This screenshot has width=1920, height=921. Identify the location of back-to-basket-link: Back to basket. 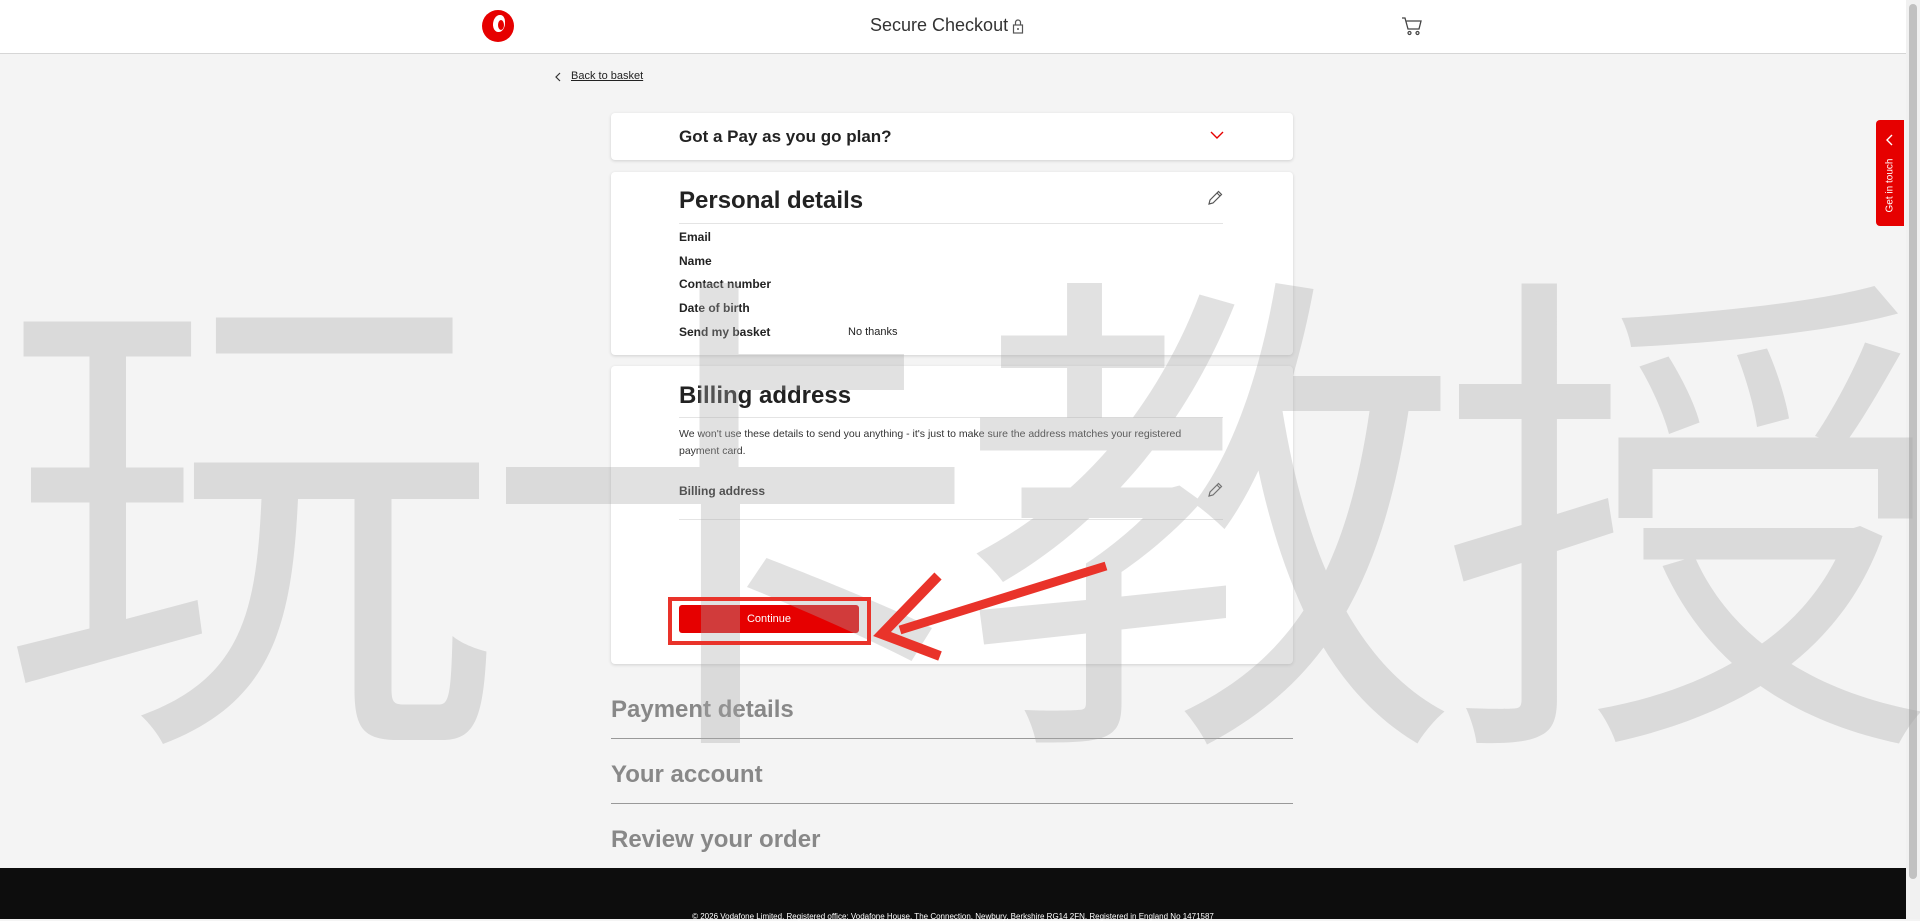
(607, 76).